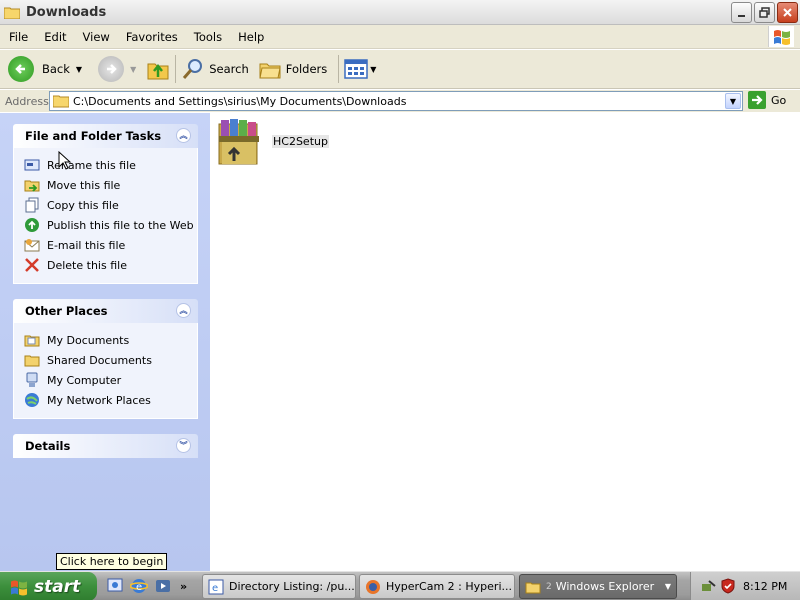  I want to click on menu-view: View, so click(96, 37).